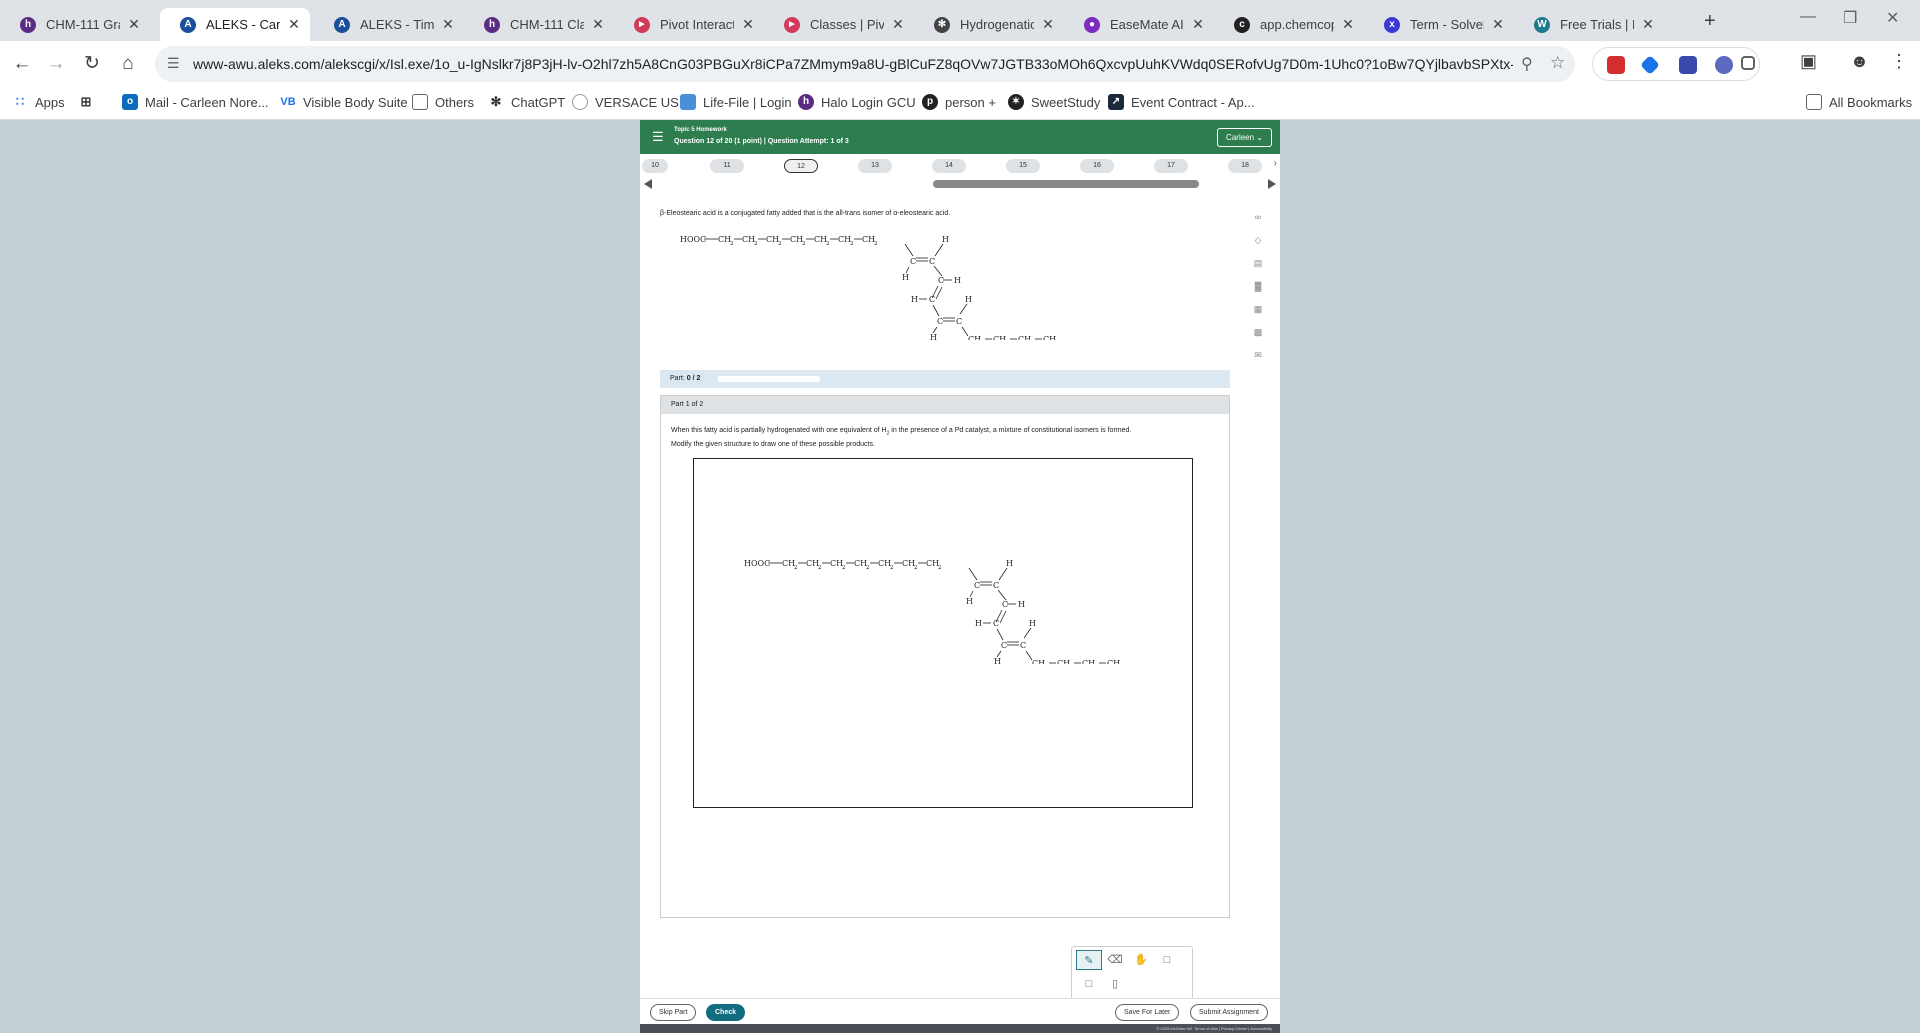 This screenshot has width=1920, height=1033. Describe the element at coordinates (1258, 338) in the screenshot. I see `calculator-icon: ▩` at that location.